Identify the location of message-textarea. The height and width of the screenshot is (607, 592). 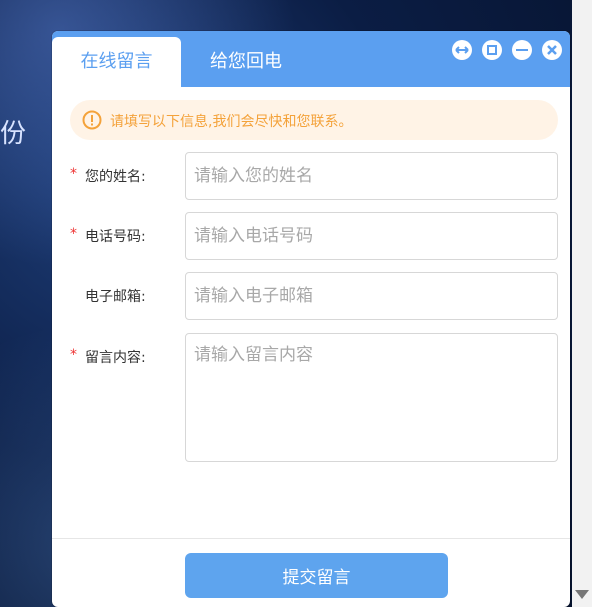
(371, 397).